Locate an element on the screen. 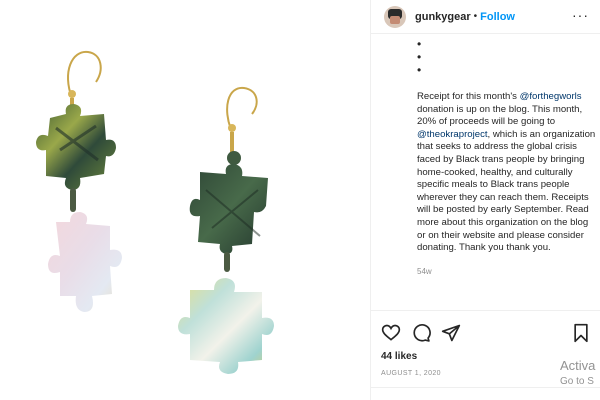 The width and height of the screenshot is (600, 400). avatar is located at coordinates (395, 16).